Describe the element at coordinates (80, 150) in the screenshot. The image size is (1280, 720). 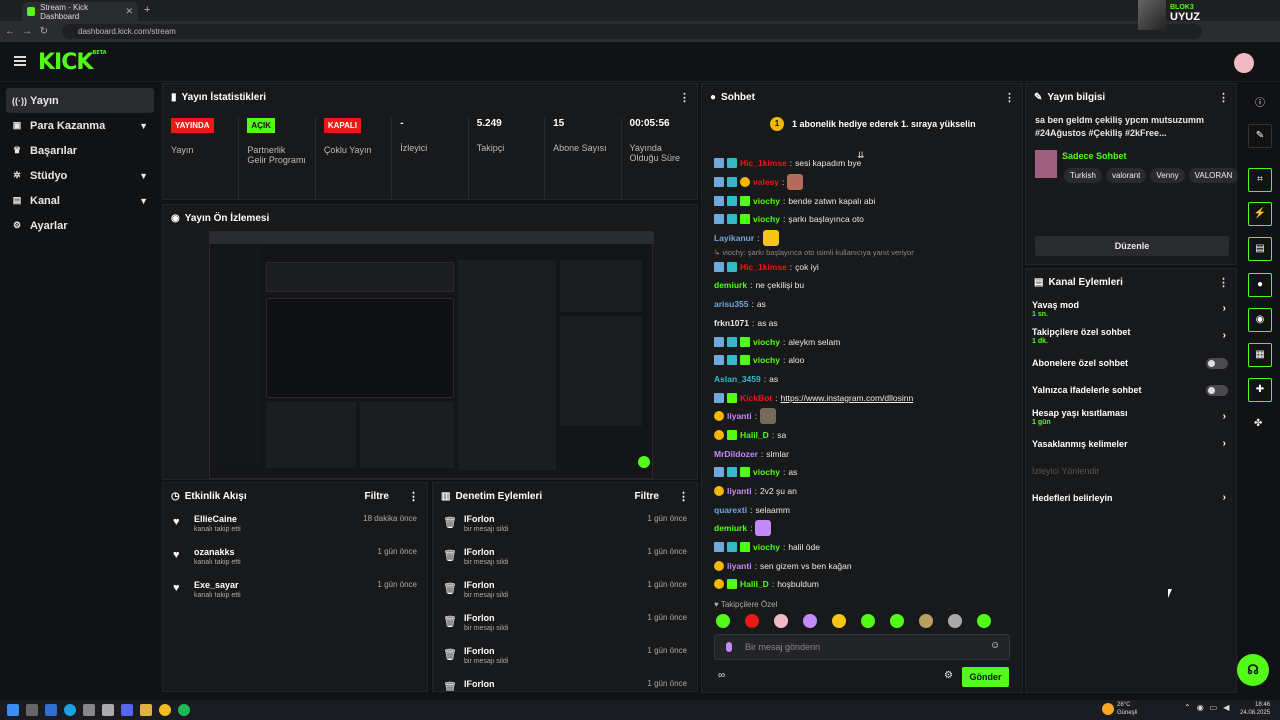
I see `sidebar-item-basarilar: ♛ Başarılar` at that location.